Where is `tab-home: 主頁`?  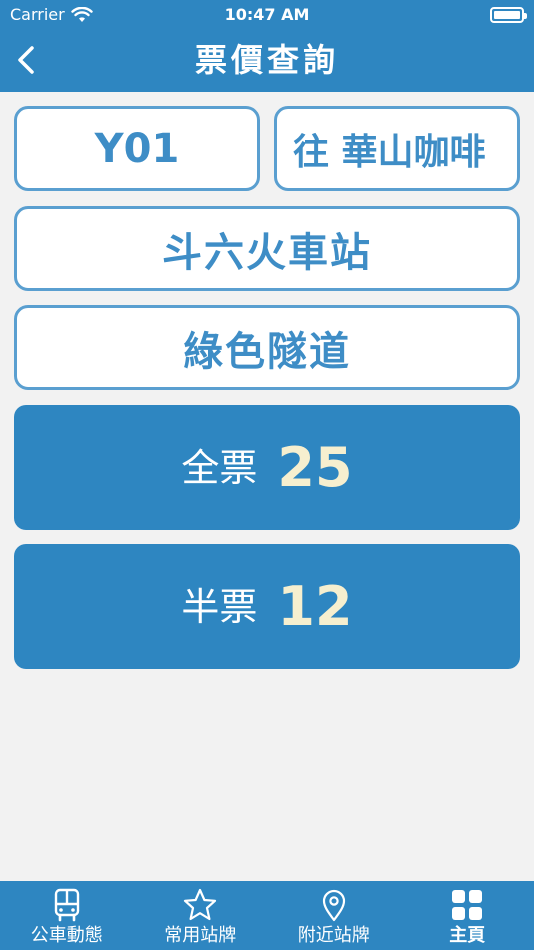
tab-home: 主頁 is located at coordinates (467, 915).